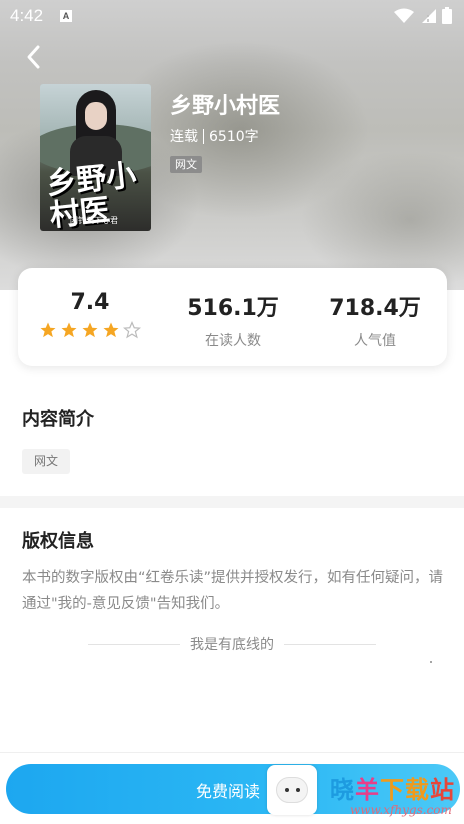 The image size is (464, 824). What do you see at coordinates (27, 15) in the screenshot?
I see `status-time: 4:42` at bounding box center [27, 15].